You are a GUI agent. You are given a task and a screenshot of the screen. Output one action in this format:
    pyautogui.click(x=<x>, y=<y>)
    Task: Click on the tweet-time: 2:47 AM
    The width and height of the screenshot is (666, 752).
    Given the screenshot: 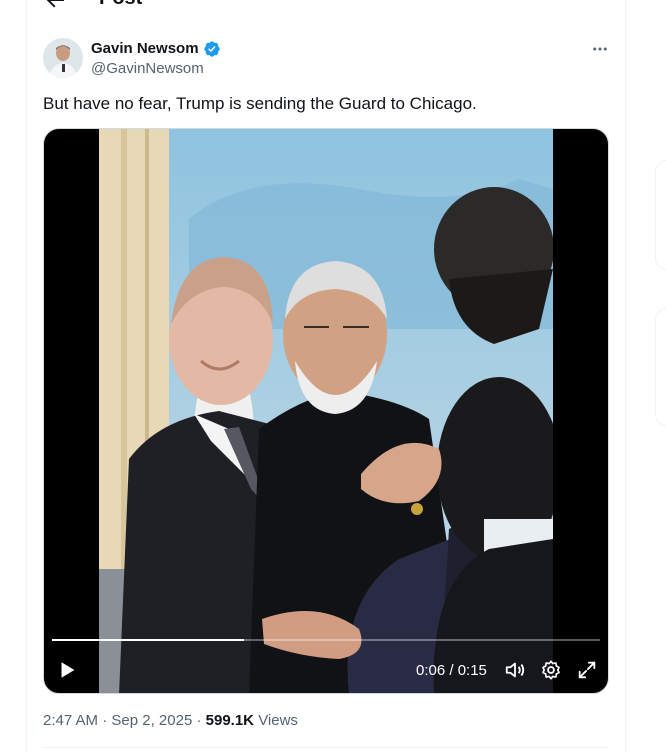 What is the action you would take?
    pyautogui.click(x=70, y=720)
    